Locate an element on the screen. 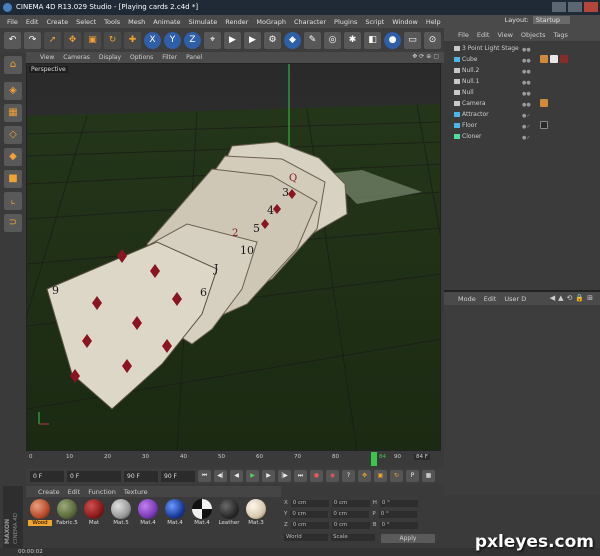  points-mode-icon: ◇ is located at coordinates (13, 135).